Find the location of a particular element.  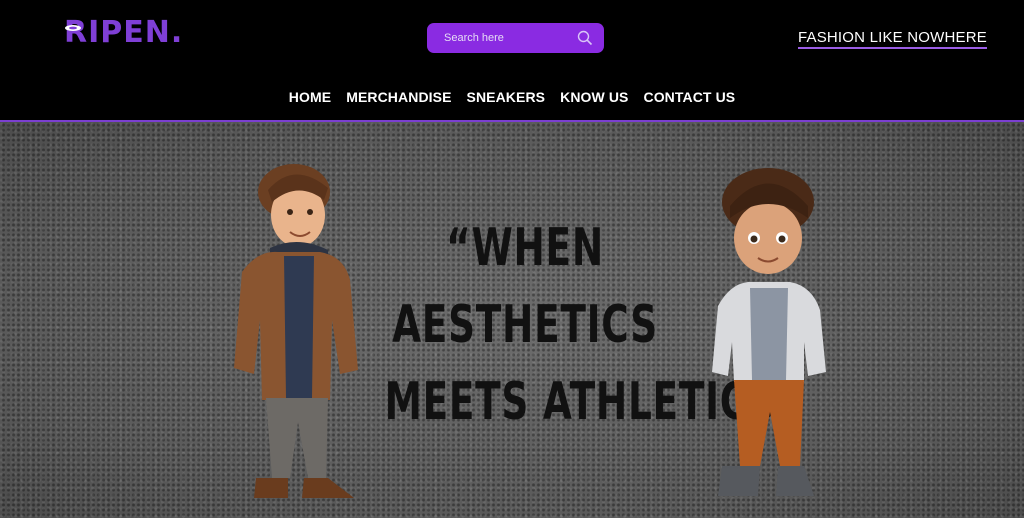

nav-home: HOME is located at coordinates (310, 97).